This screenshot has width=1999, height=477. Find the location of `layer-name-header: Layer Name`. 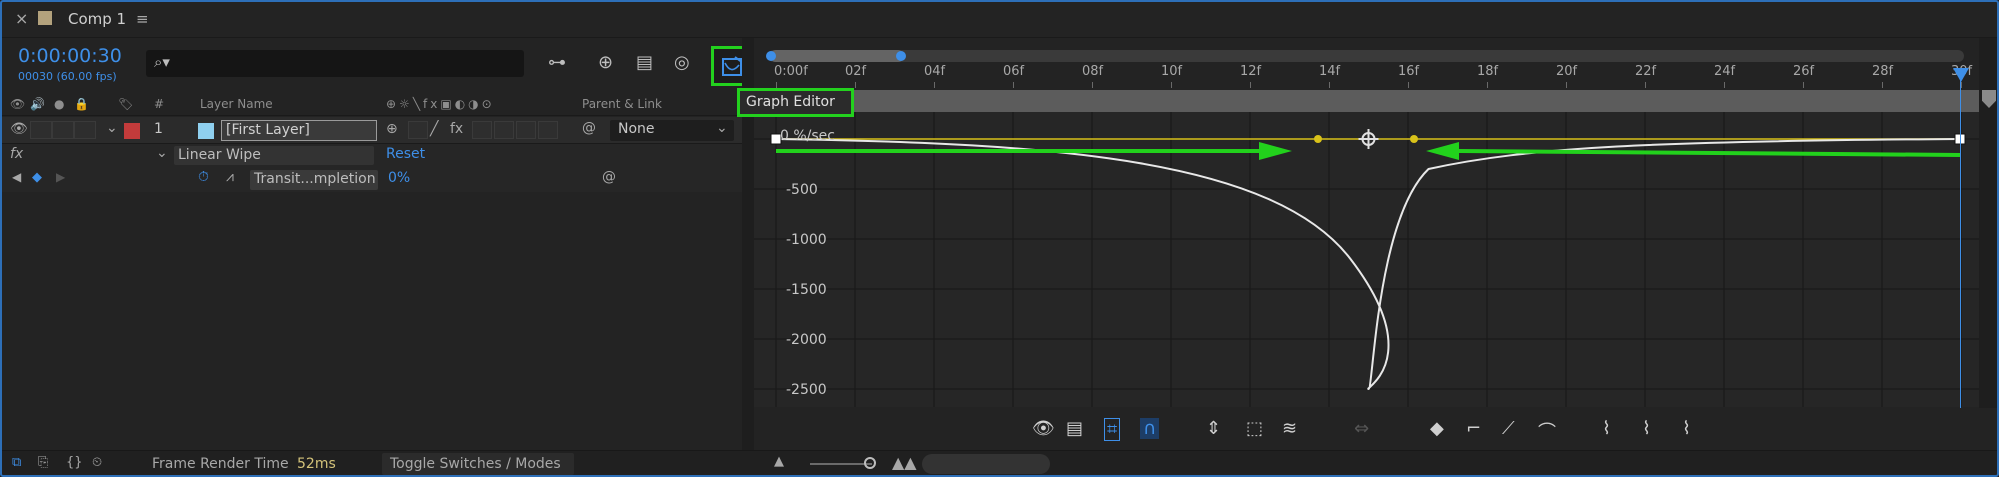

layer-name-header: Layer Name is located at coordinates (236, 104).